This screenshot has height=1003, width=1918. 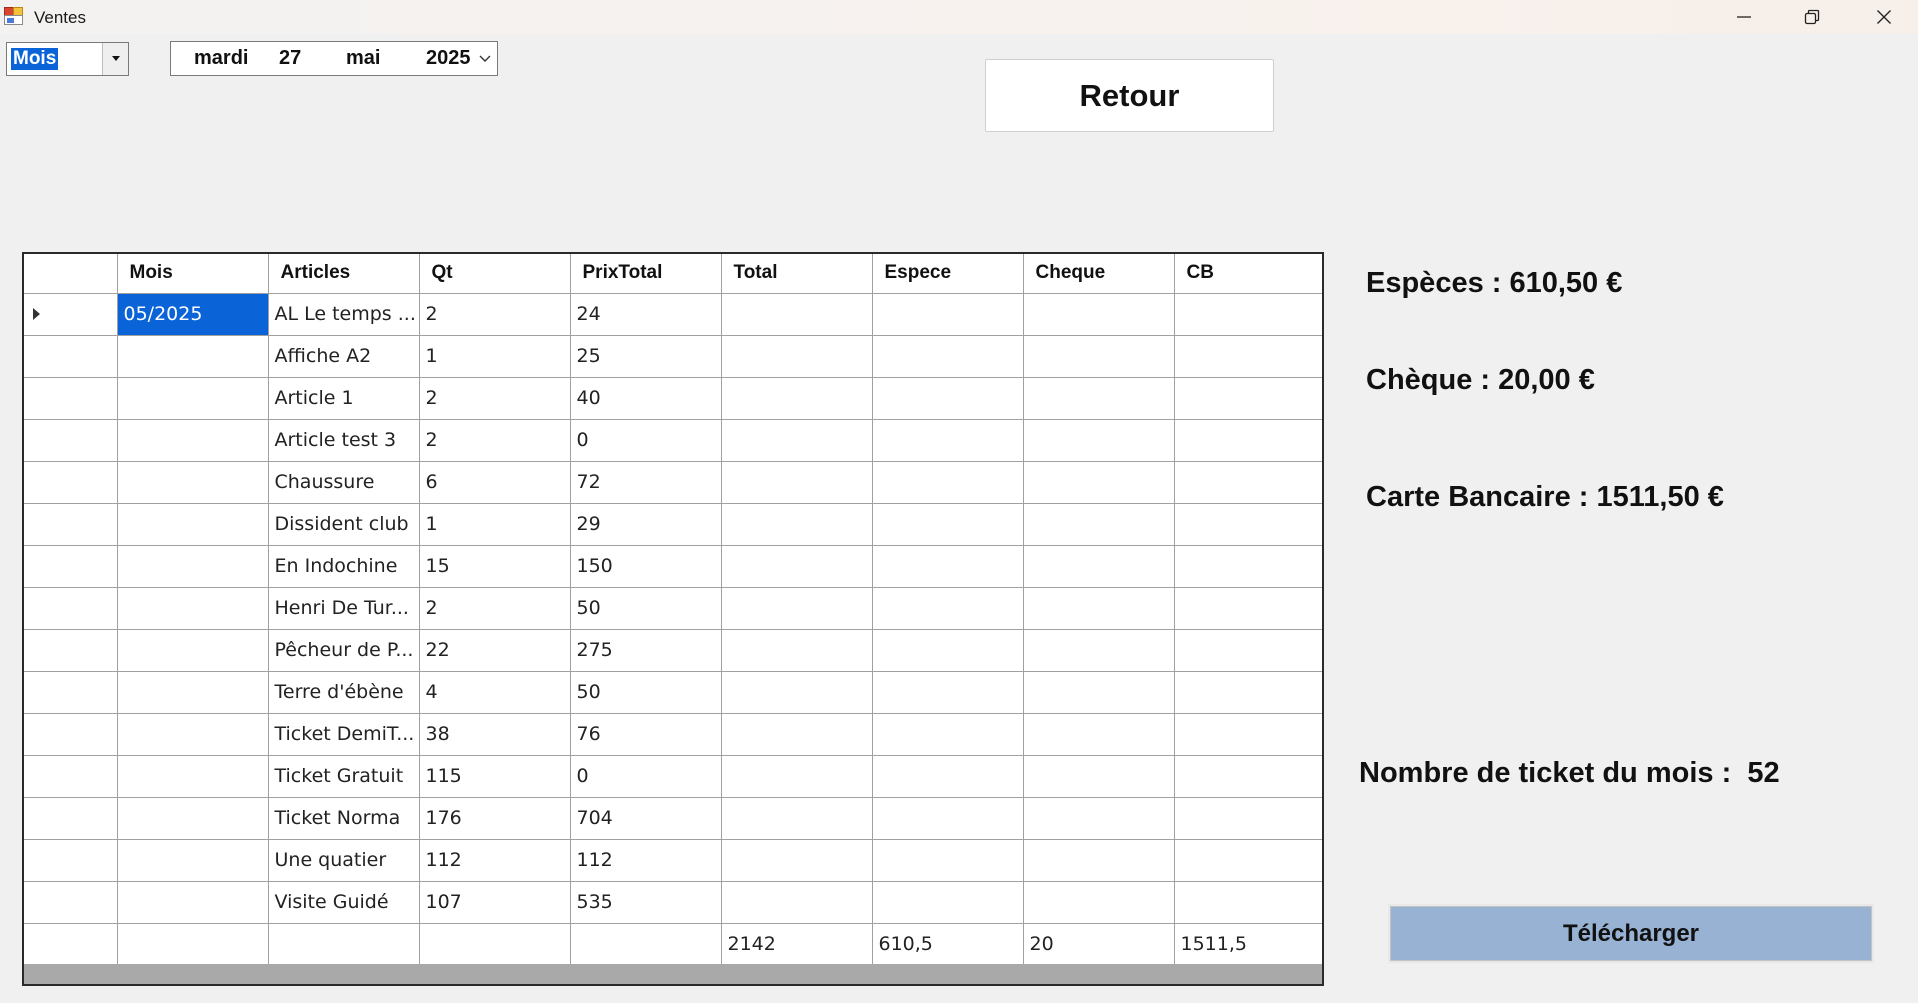 I want to click on table-row: Ticket Norma 176 704, so click(x=673, y=818).